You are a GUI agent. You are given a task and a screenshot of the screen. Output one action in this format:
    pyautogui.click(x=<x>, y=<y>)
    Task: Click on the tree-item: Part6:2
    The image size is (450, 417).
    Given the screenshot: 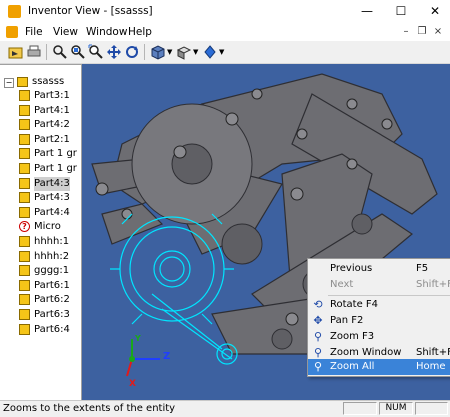 What is the action you would take?
    pyautogui.click(x=47, y=300)
    